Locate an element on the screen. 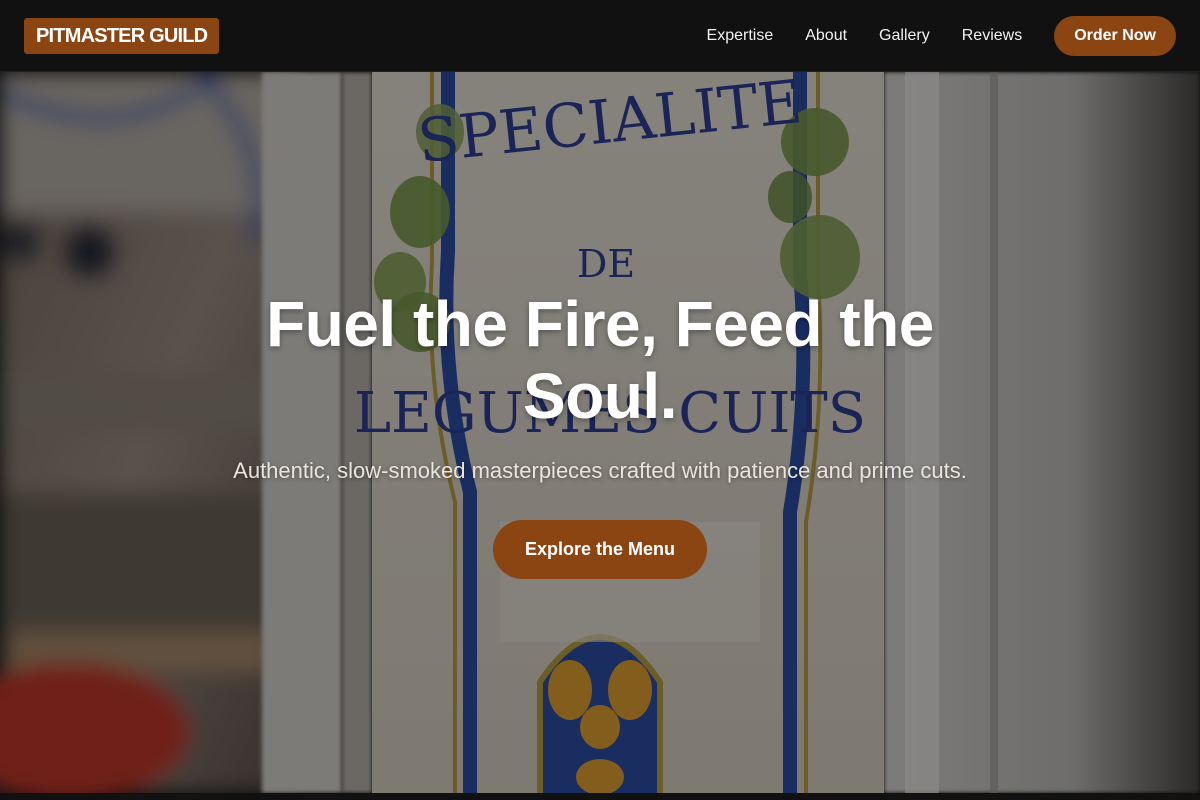 Image resolution: width=1200 pixels, height=800 pixels. explore-menu-button: Explore the Menu is located at coordinates (600, 549).